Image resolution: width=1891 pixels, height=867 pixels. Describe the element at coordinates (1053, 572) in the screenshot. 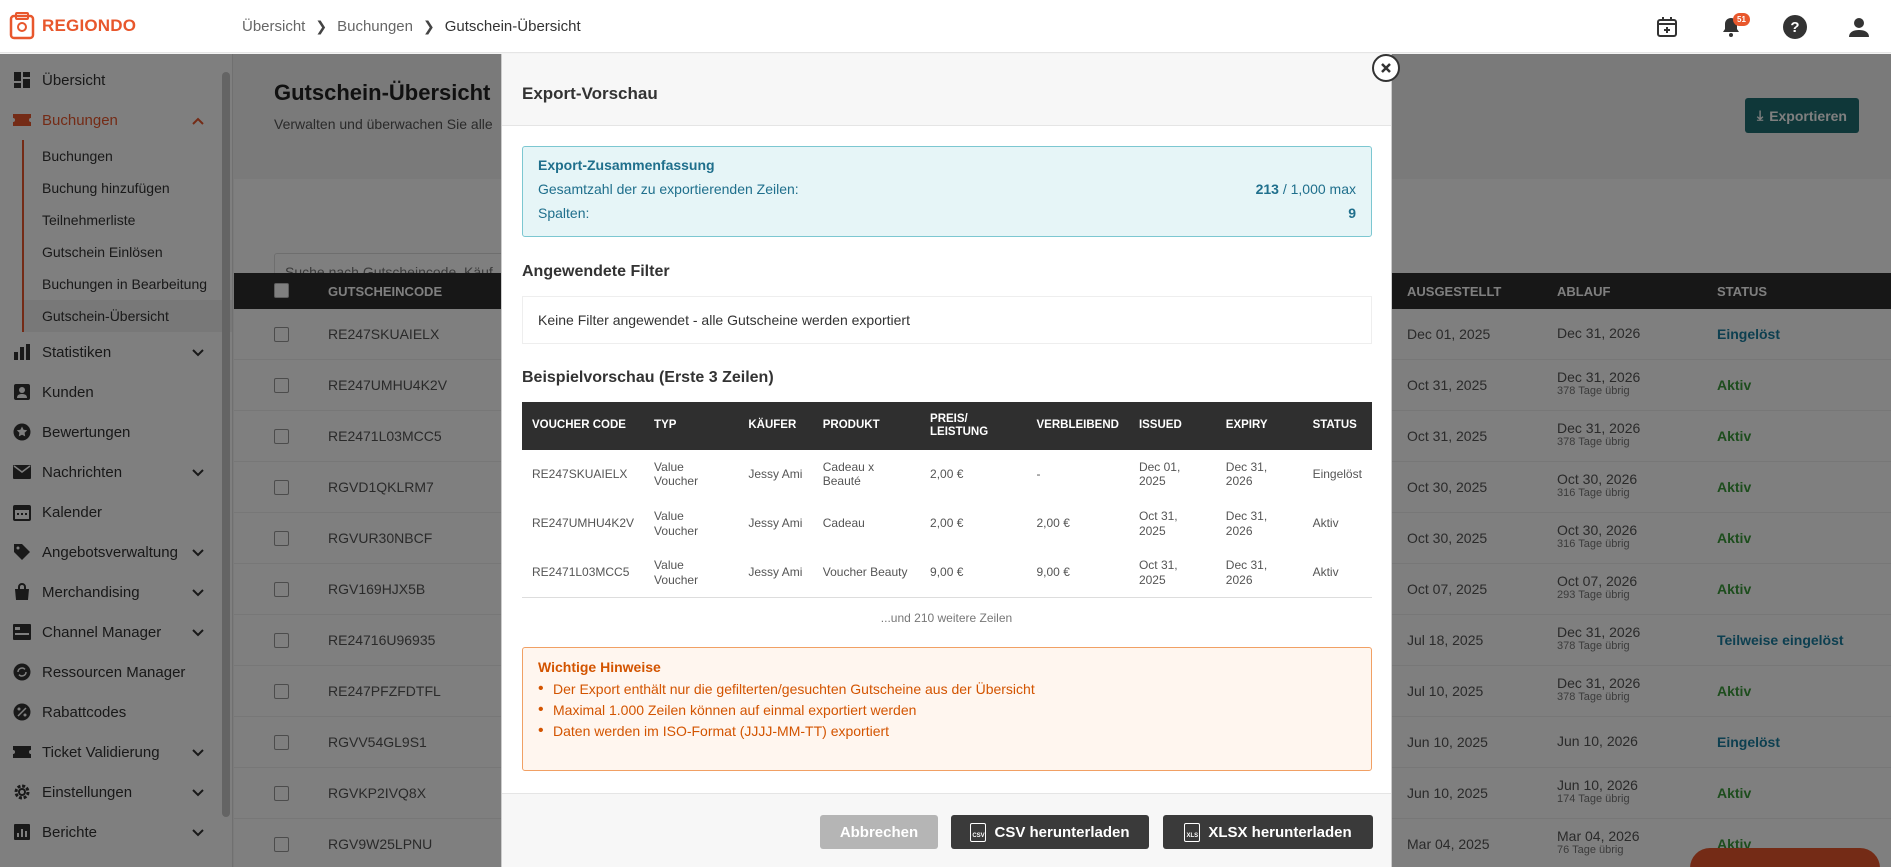

I see `preview-cell-remaining: 9,00 €` at that location.